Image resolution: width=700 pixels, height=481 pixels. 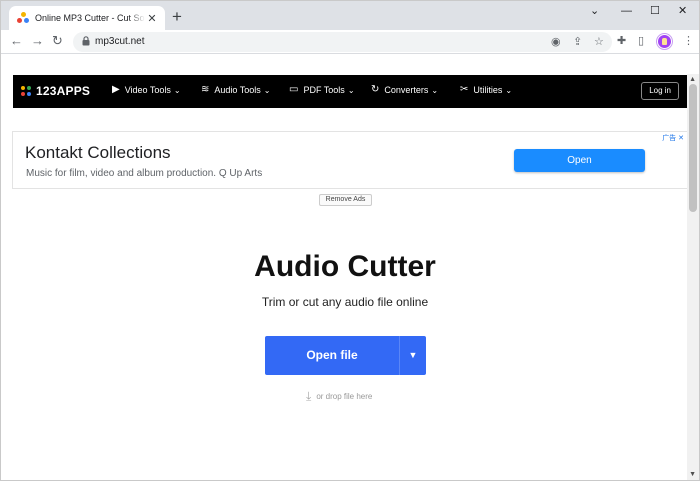 I want to click on ad-choices-badge: 广告 ✕, so click(x=673, y=138).